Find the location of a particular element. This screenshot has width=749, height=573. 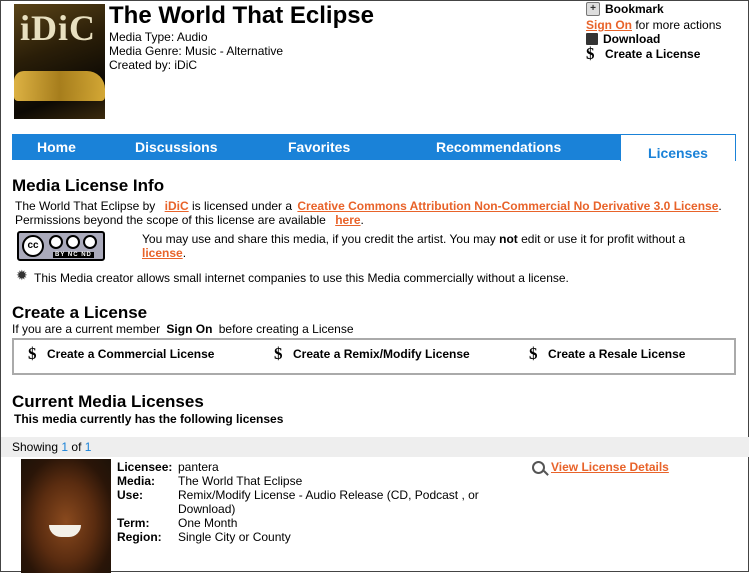

showing-current: 1 is located at coordinates (65, 447).